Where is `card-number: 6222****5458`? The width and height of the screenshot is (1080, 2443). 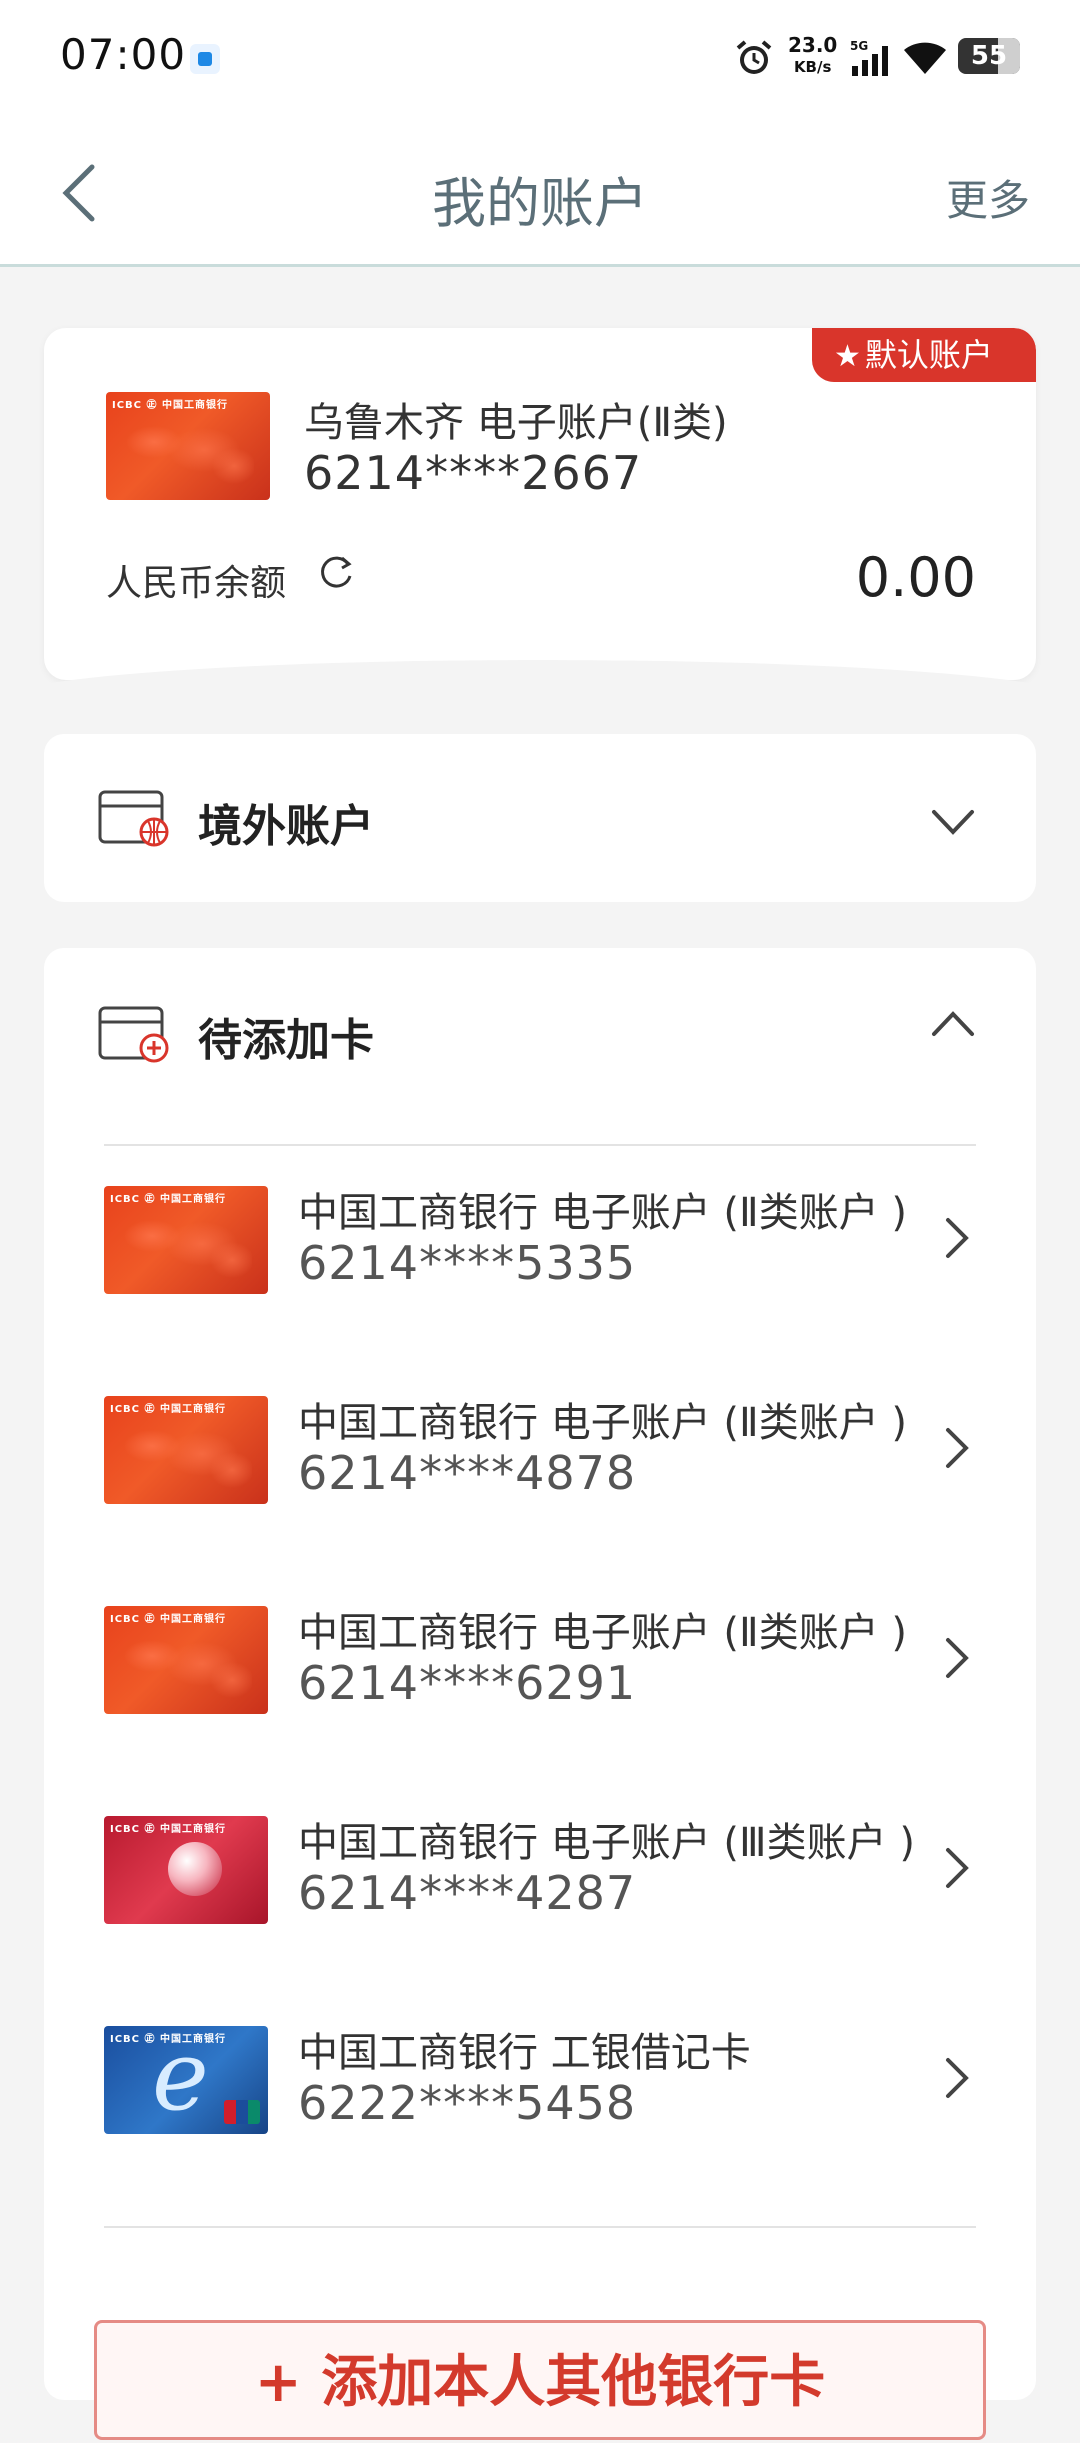
card-number: 6222****5458 is located at coordinates (467, 2103).